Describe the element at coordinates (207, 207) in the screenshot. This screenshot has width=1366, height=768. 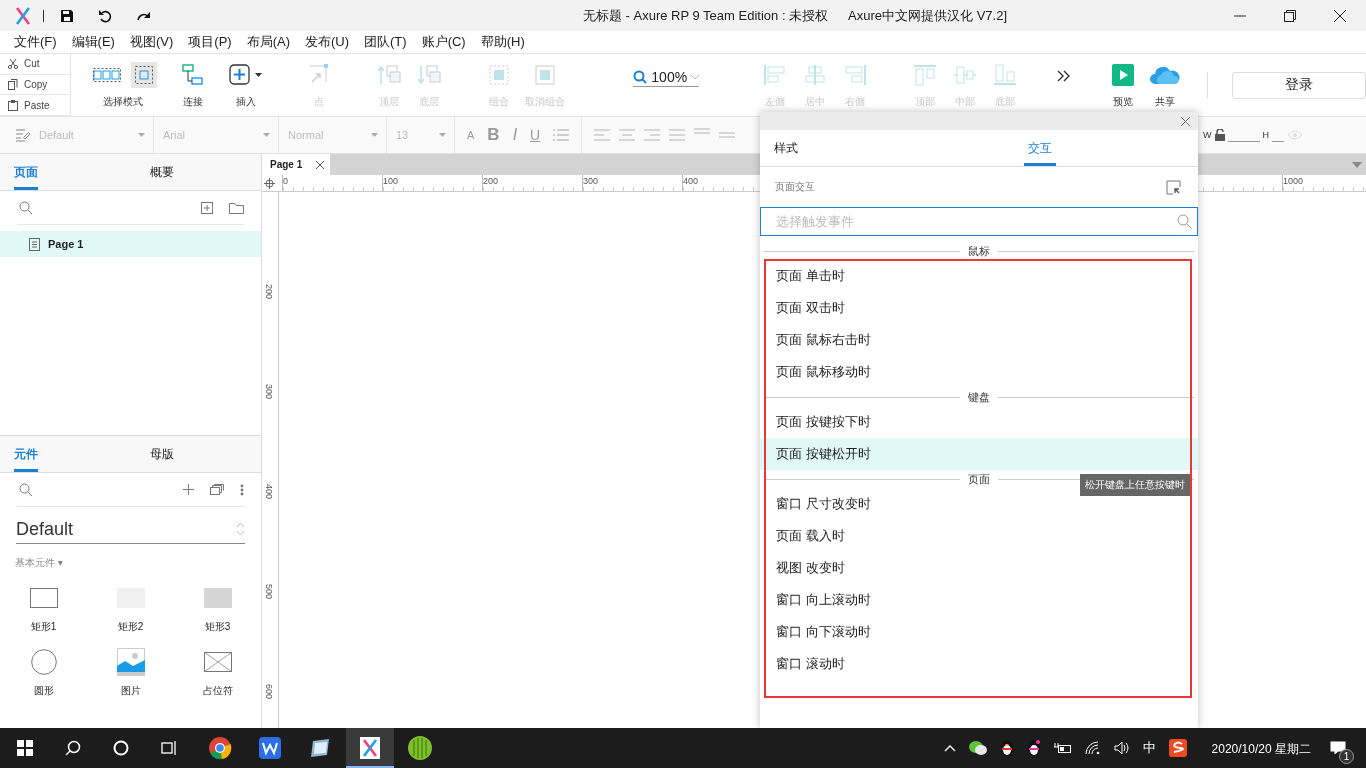
I see `add-page-icon` at that location.